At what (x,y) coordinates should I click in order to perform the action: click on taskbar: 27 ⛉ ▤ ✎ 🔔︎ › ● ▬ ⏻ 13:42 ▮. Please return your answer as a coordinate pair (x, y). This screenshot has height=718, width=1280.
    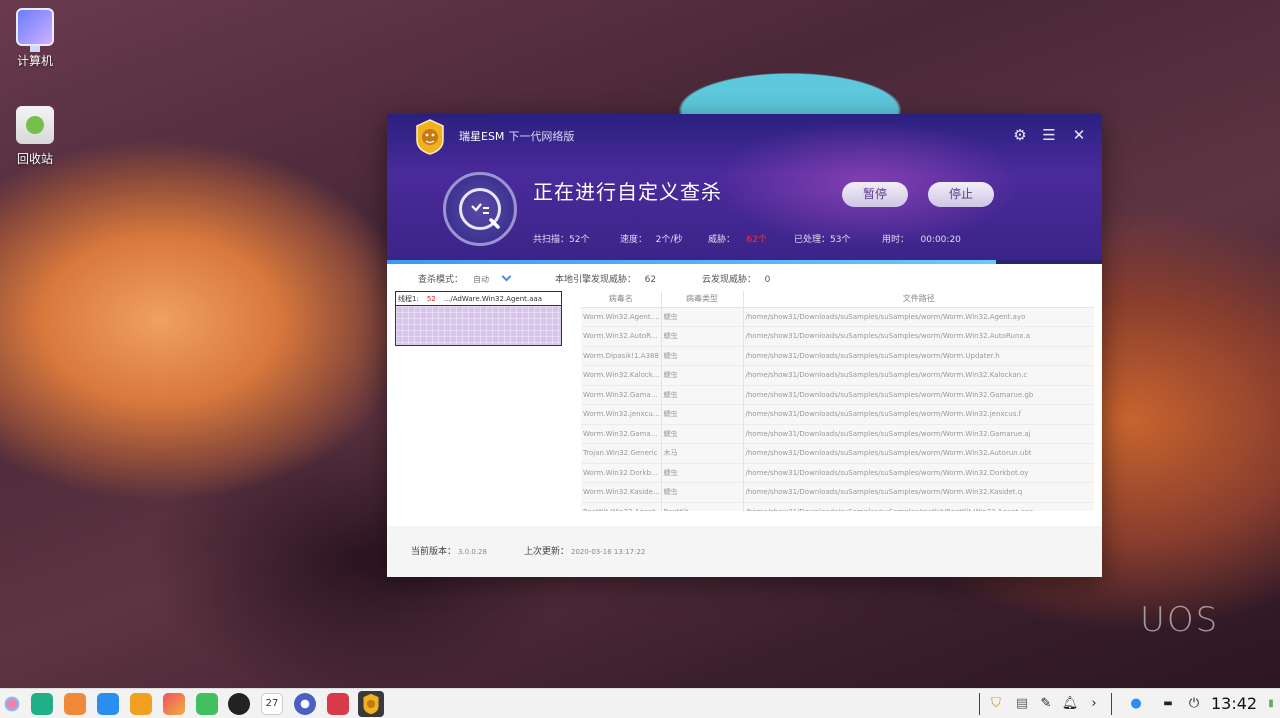
    Looking at the image, I should click on (640, 703).